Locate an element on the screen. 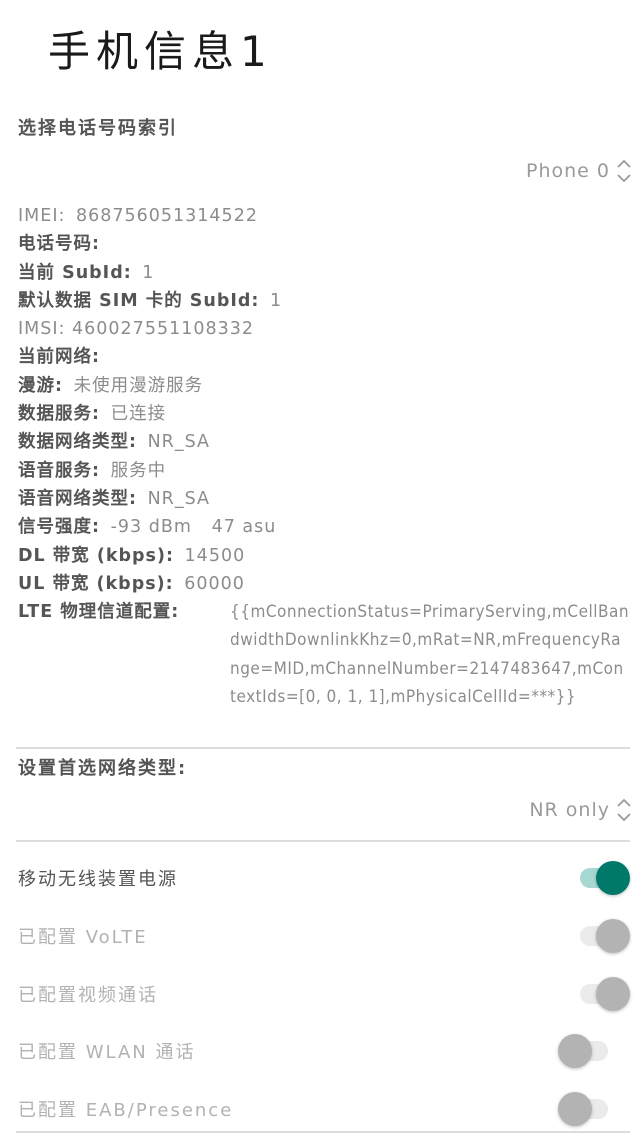 This screenshot has height=1146, width=640. data-service-row: 数据服务: 已连接 is located at coordinates (324, 414).